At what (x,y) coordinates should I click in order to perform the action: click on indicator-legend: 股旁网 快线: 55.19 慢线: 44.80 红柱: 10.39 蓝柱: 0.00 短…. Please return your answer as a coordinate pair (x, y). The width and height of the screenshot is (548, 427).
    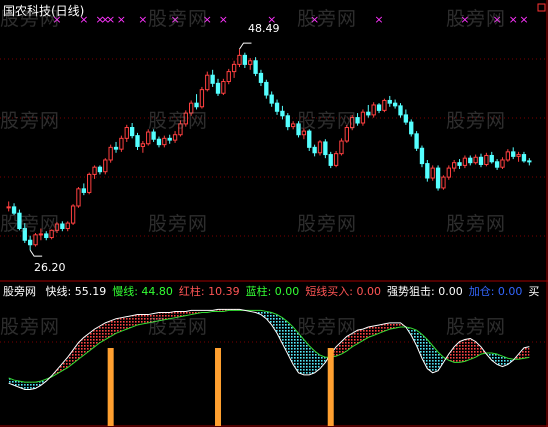
    Looking at the image, I should click on (271, 291).